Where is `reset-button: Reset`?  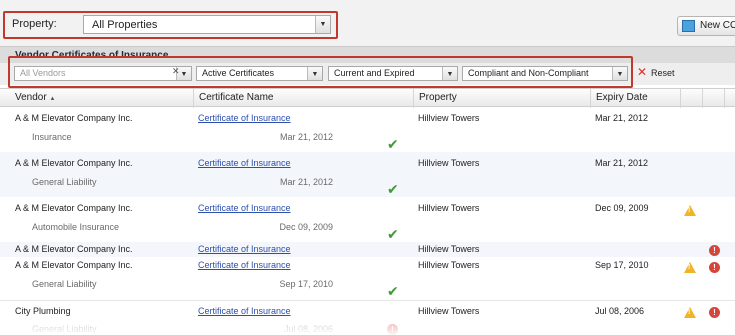
reset-button: Reset is located at coordinates (663, 73).